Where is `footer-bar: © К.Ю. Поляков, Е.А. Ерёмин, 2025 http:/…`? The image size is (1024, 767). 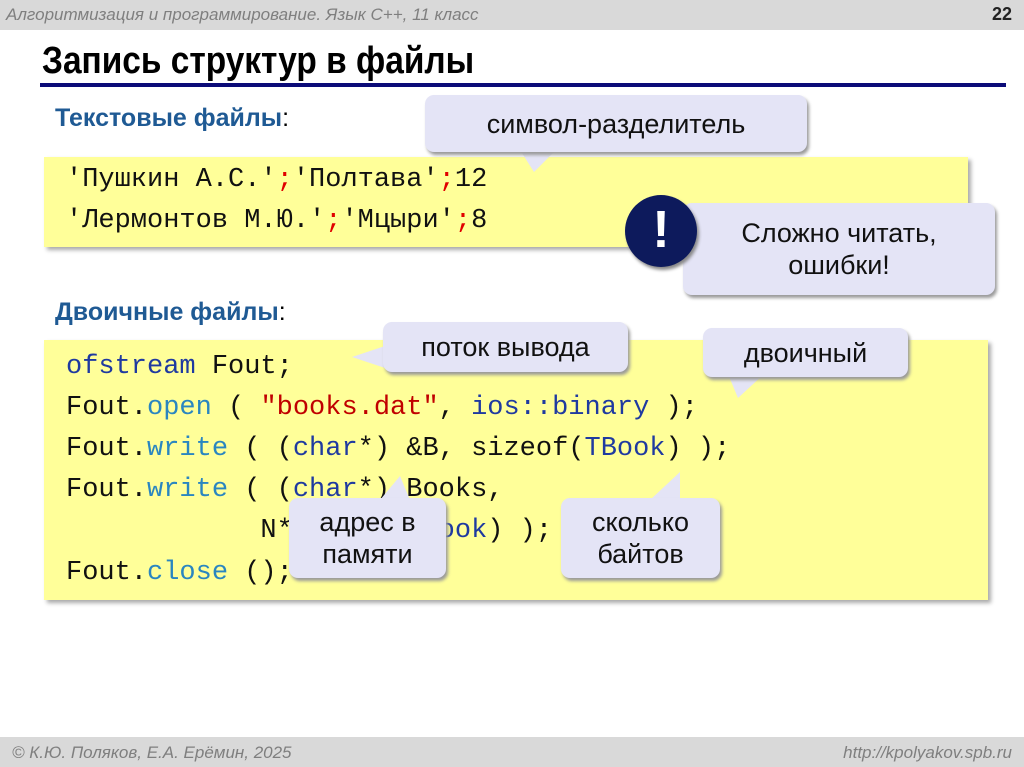 footer-bar: © К.Ю. Поляков, Е.А. Ерёмин, 2025 http:/… is located at coordinates (512, 752).